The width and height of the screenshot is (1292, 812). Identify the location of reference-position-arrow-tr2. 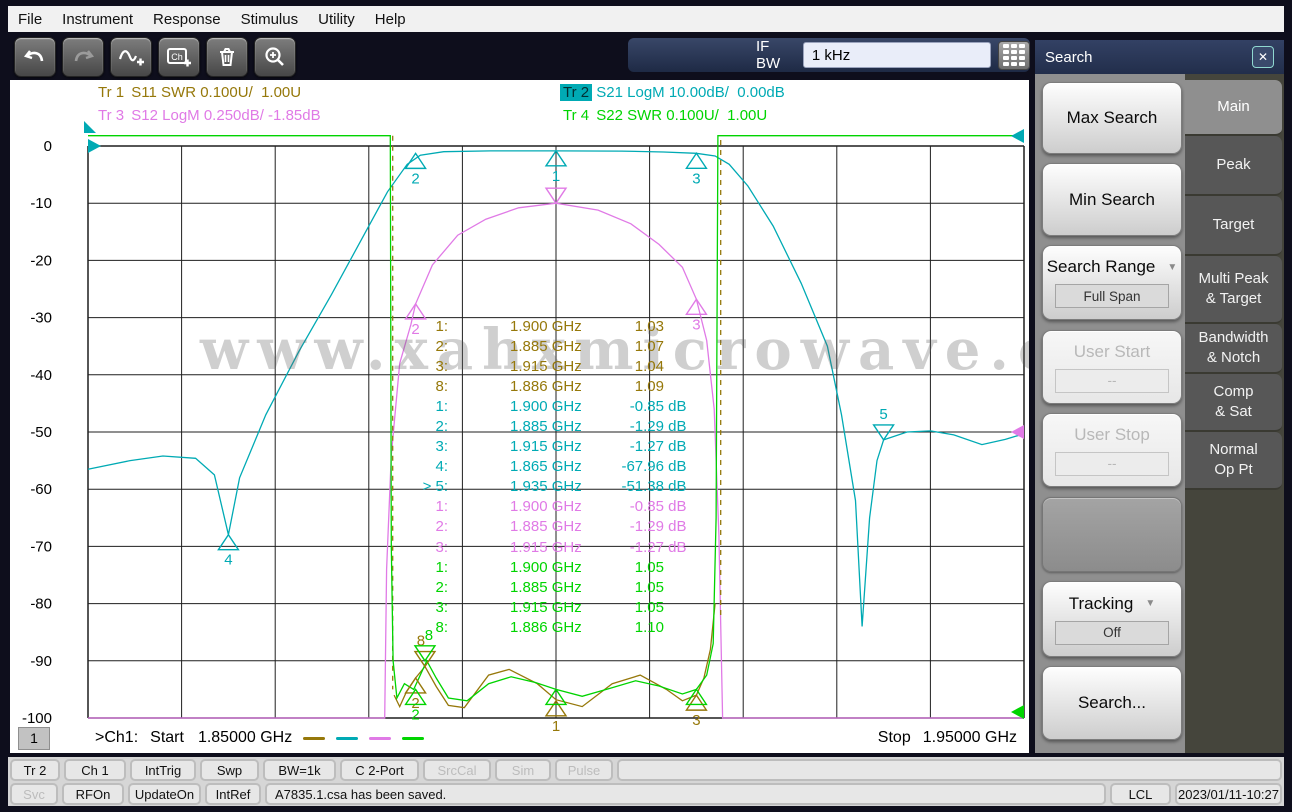
(1017, 136).